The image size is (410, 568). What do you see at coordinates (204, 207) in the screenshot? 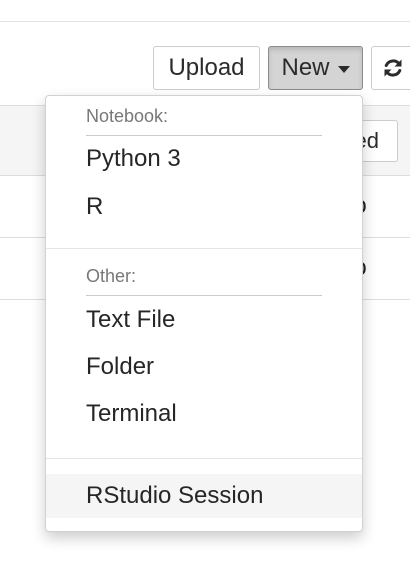
I see `menu-item-r: R` at bounding box center [204, 207].